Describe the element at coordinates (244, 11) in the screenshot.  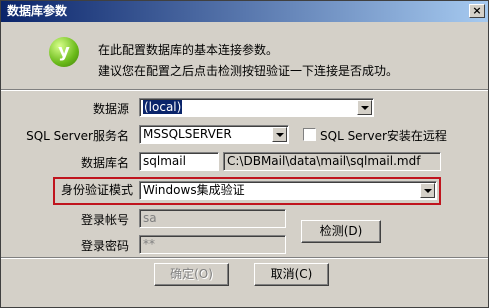
I see `title-bar: 数据库参数 ×` at that location.